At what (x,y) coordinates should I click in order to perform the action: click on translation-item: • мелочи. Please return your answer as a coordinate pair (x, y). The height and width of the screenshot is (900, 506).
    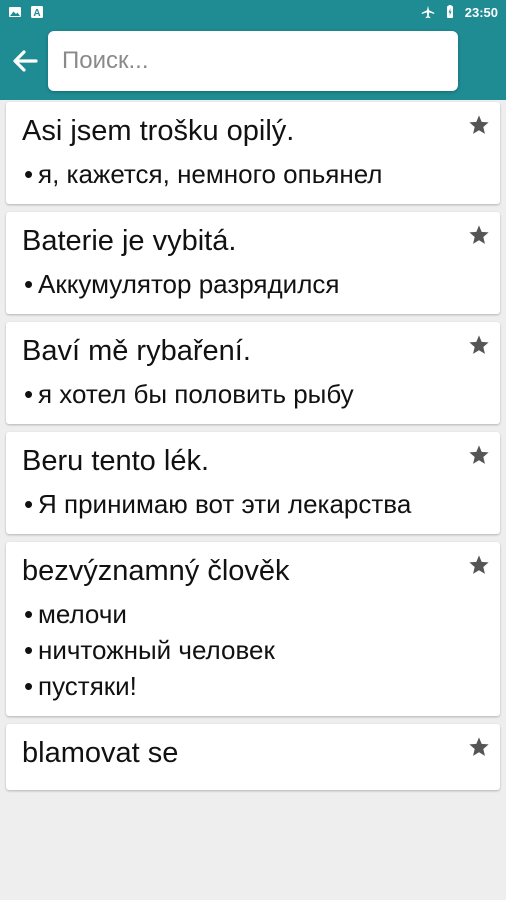
    Looking at the image, I should click on (239, 614).